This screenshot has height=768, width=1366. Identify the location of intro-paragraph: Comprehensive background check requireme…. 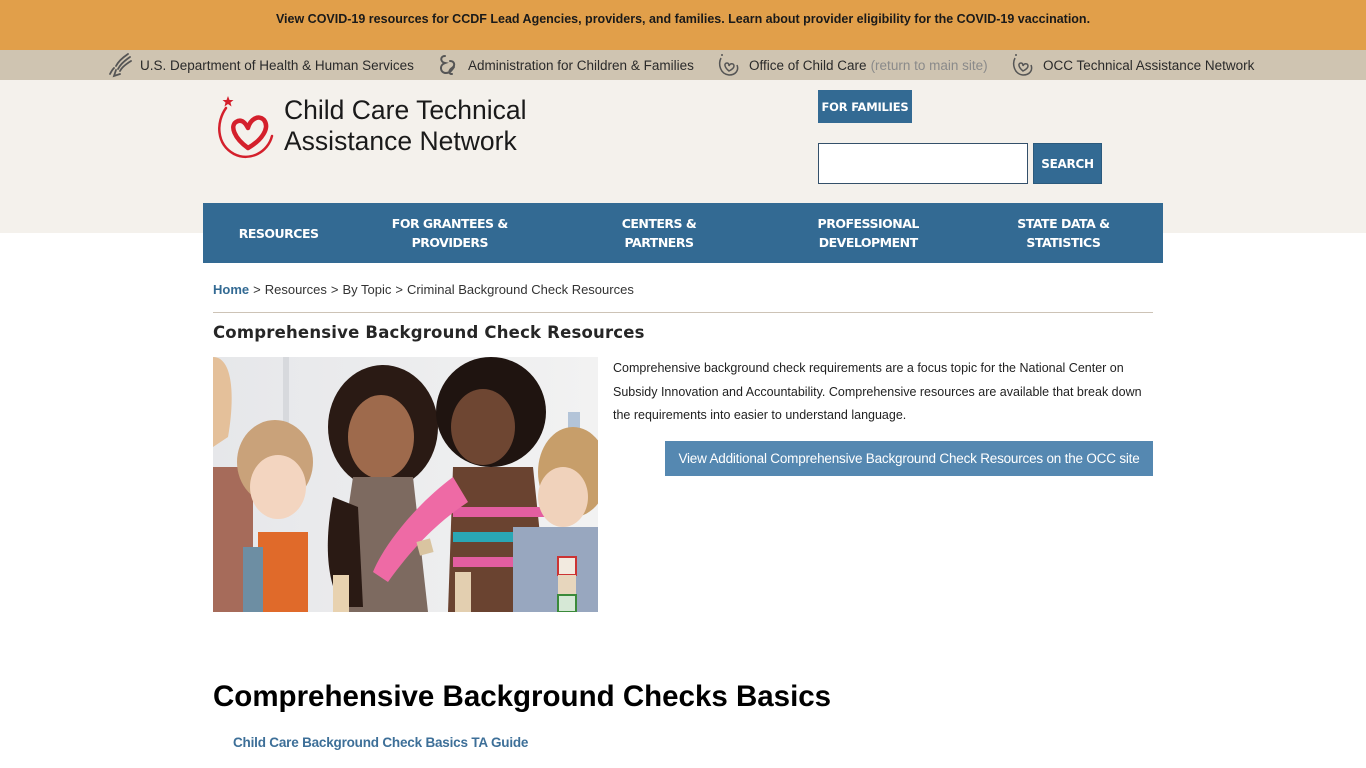
(877, 391).